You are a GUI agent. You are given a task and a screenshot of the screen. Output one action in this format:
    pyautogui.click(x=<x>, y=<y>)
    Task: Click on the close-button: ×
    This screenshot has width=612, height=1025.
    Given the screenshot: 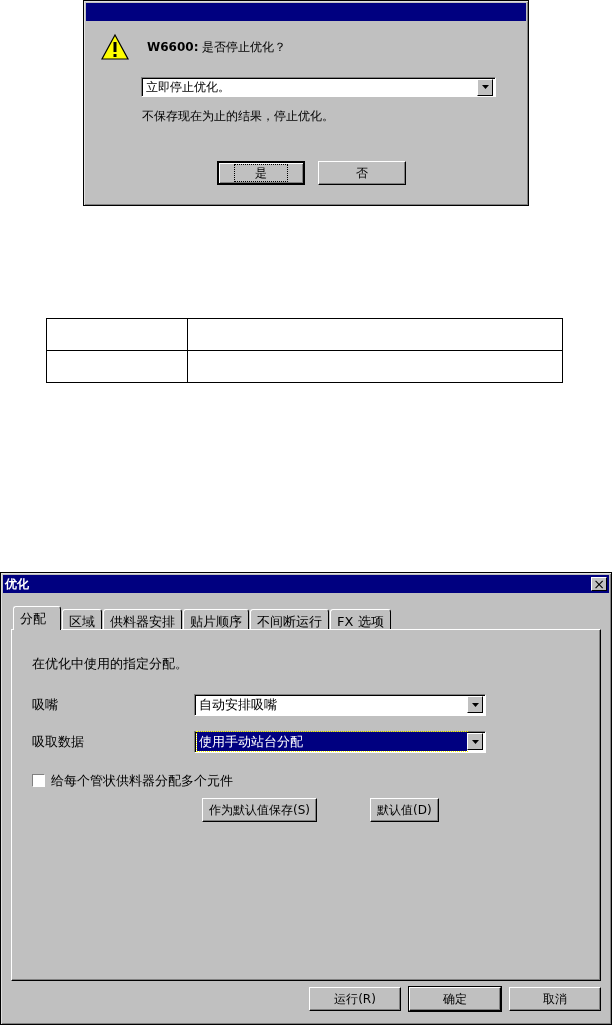 What is the action you would take?
    pyautogui.click(x=599, y=584)
    